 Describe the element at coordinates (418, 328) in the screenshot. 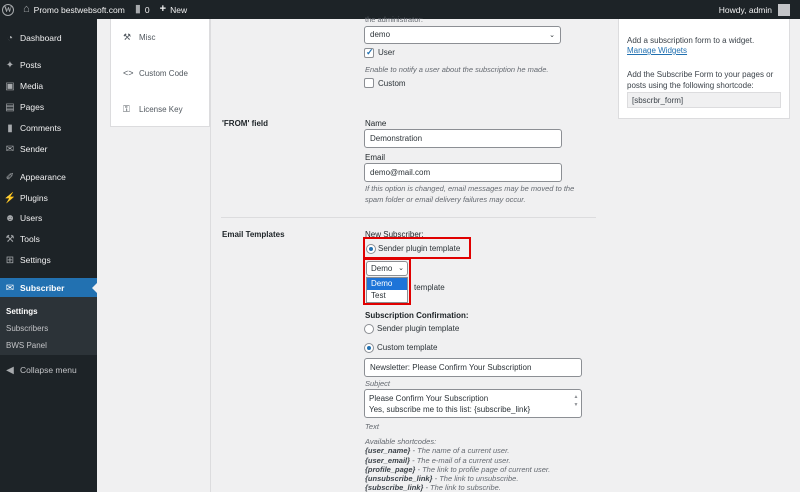

I see `conf-sender-template-label: Sender plugin template` at that location.